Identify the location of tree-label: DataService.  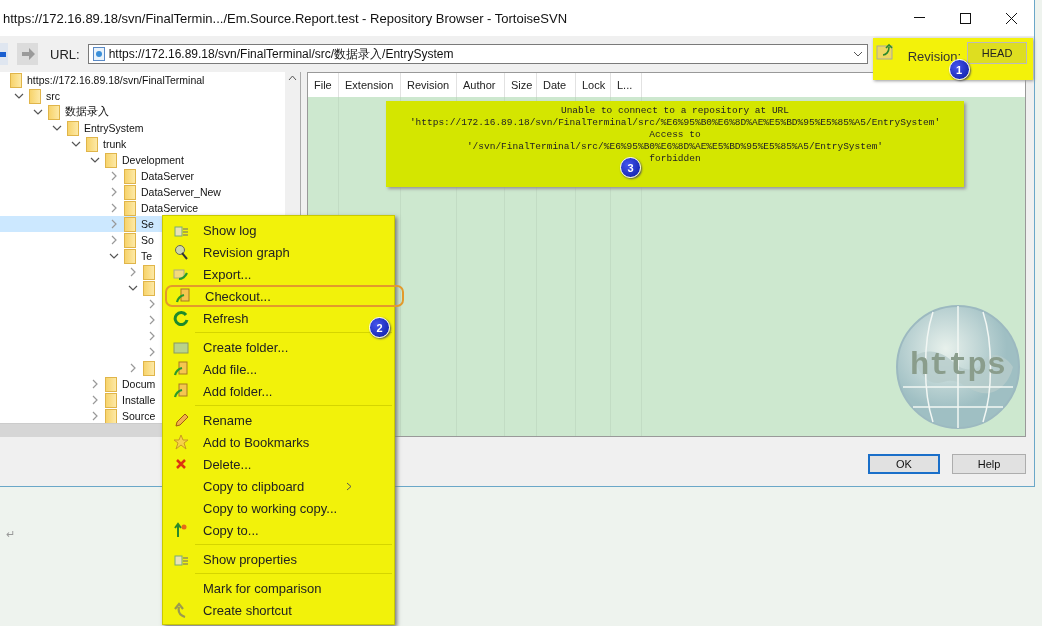
(170, 208).